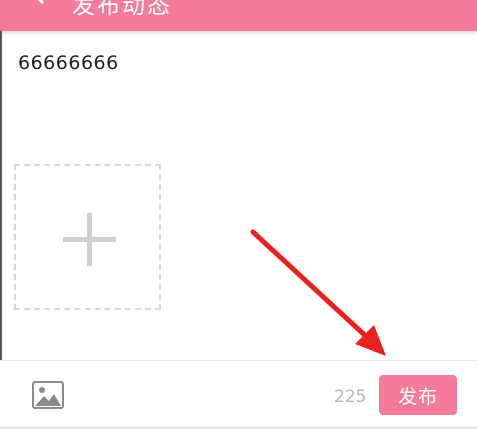  Describe the element at coordinates (39, 3) in the screenshot. I see `chevron-left-icon` at that location.